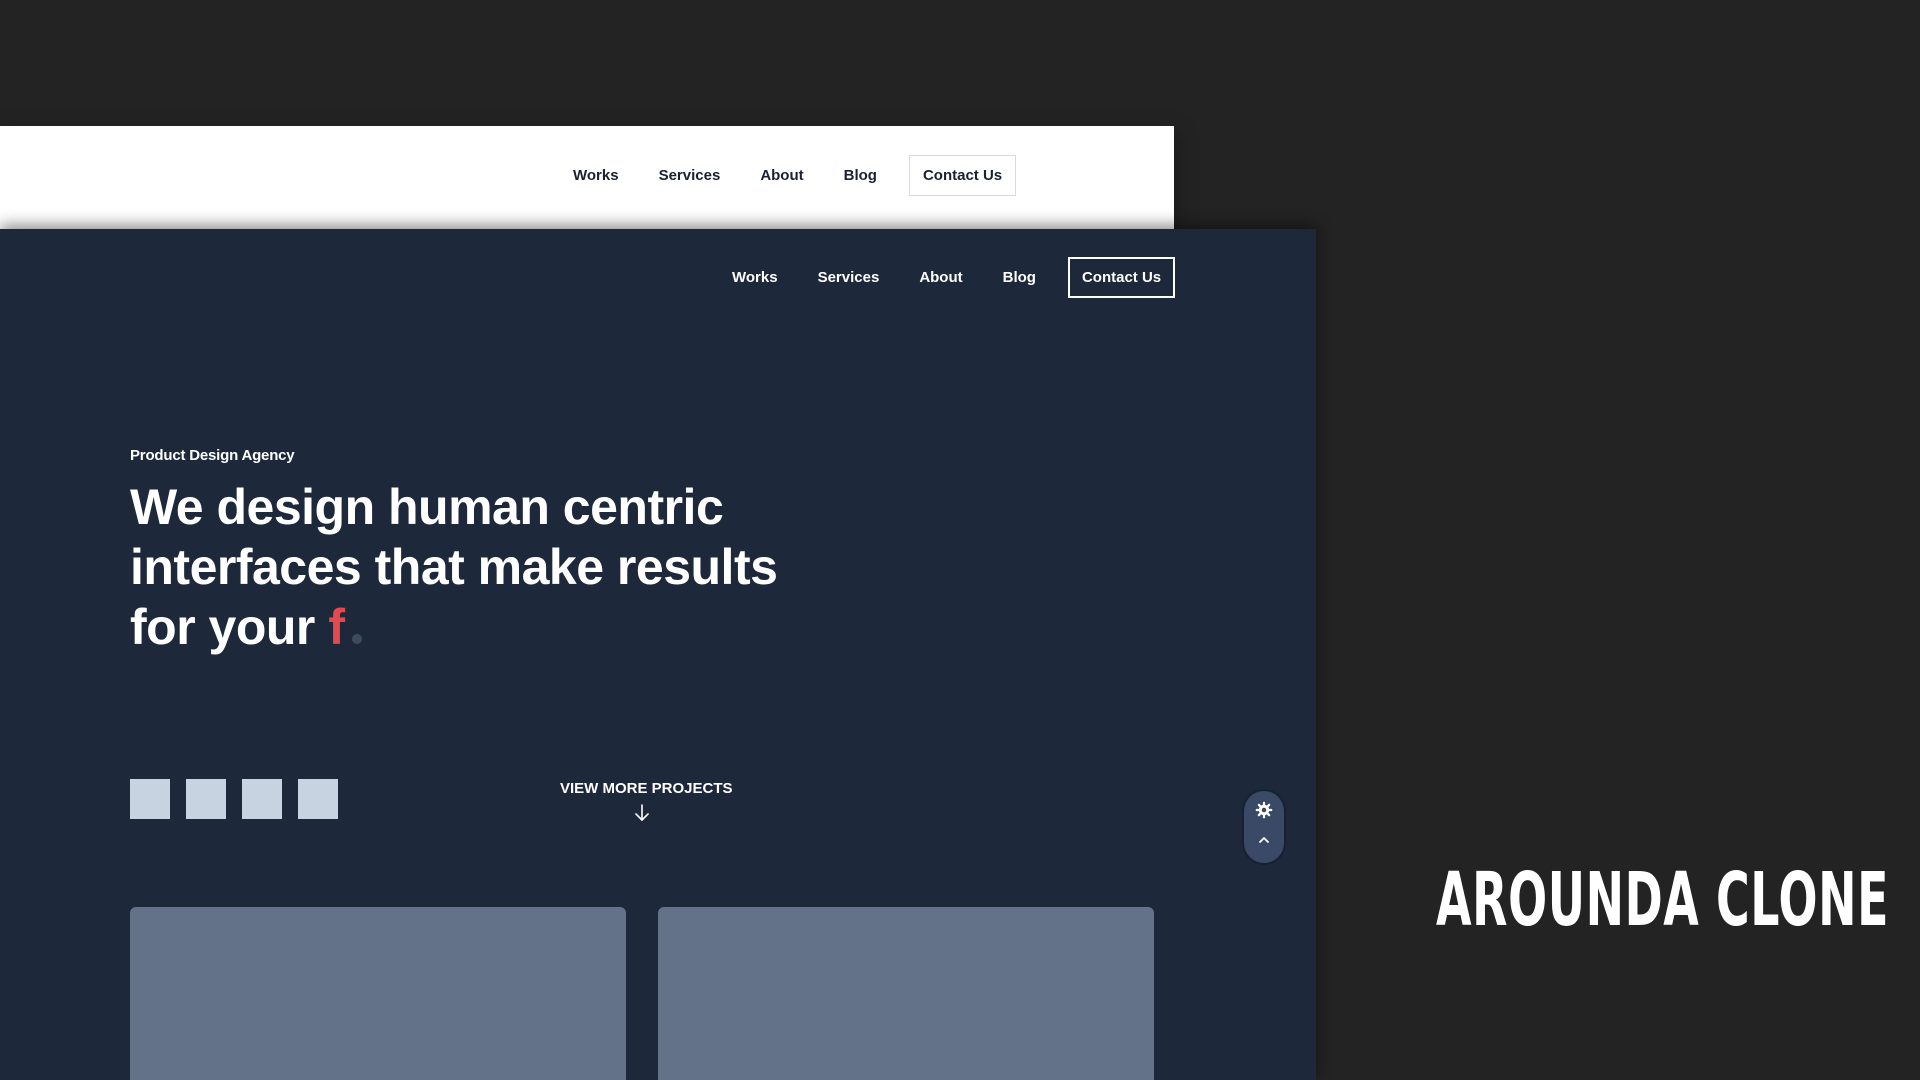  What do you see at coordinates (1663, 900) in the screenshot?
I see `overlay-title: AROUNDA CLONE` at bounding box center [1663, 900].